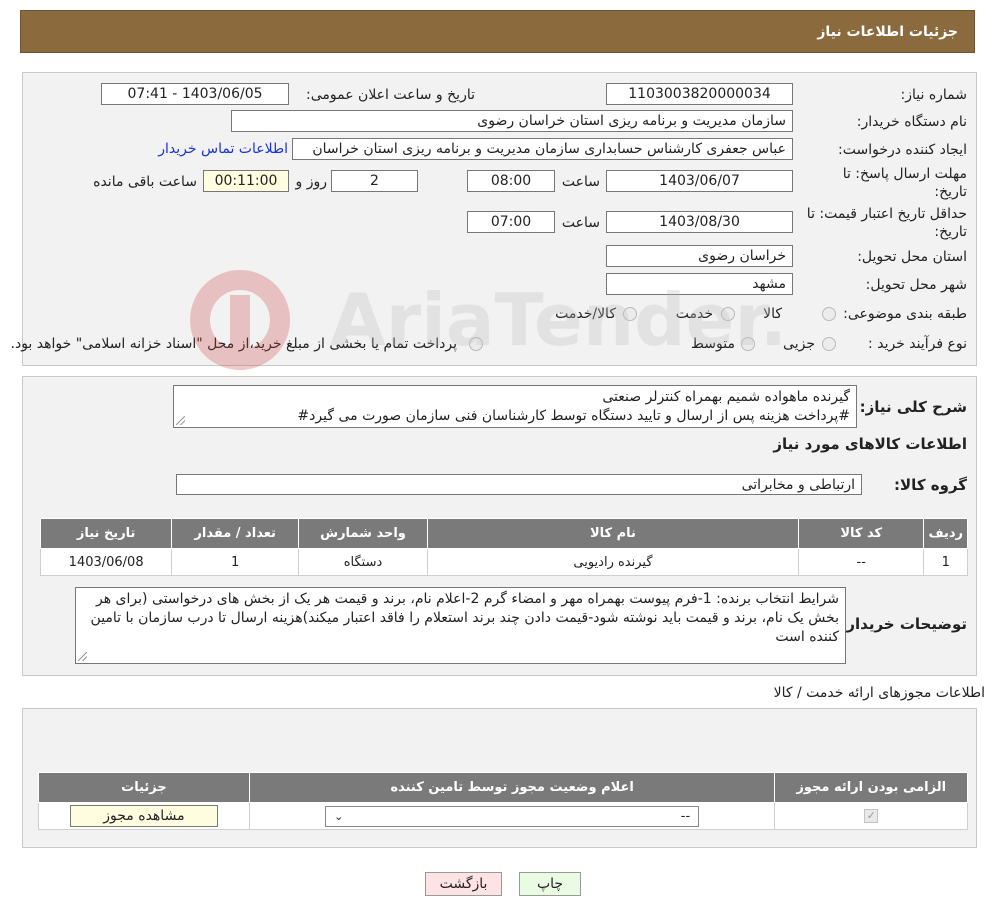  What do you see at coordinates (861, 562) in the screenshot?
I see `goods-cell-code: --` at bounding box center [861, 562].